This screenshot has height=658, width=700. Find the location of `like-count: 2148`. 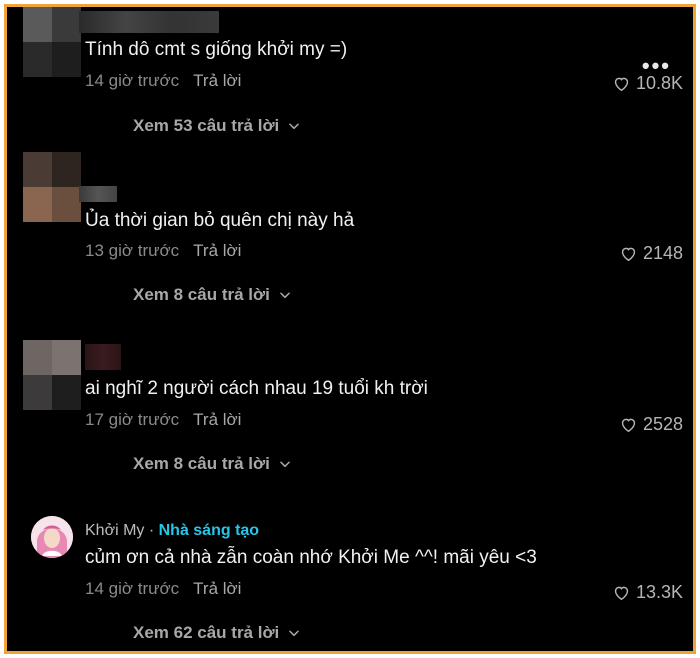

like-count: 2148 is located at coordinates (662, 253).